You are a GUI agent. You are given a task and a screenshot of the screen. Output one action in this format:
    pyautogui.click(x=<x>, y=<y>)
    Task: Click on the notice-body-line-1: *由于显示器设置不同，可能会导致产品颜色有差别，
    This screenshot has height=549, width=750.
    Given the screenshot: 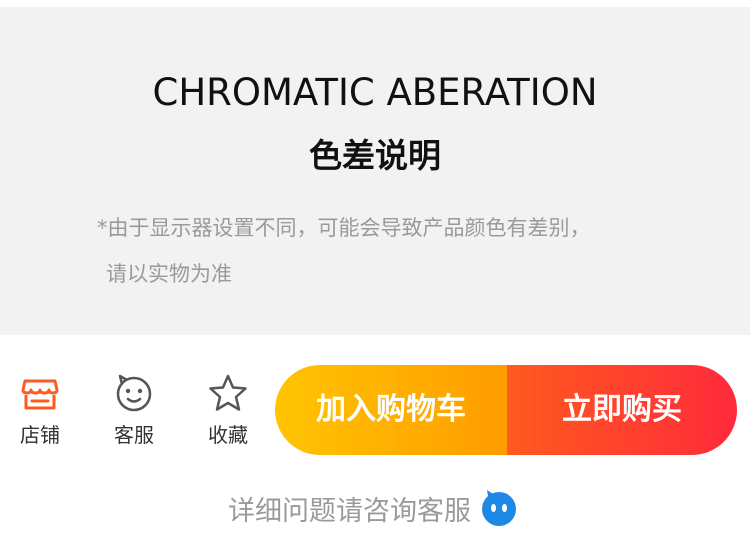 What is the action you would take?
    pyautogui.click(x=344, y=228)
    